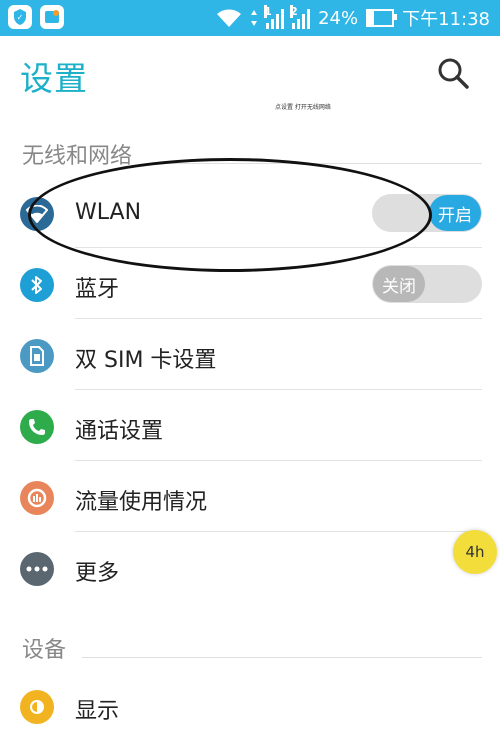 The height and width of the screenshot is (741, 500). I want to click on battery-fill, so click(371, 18).